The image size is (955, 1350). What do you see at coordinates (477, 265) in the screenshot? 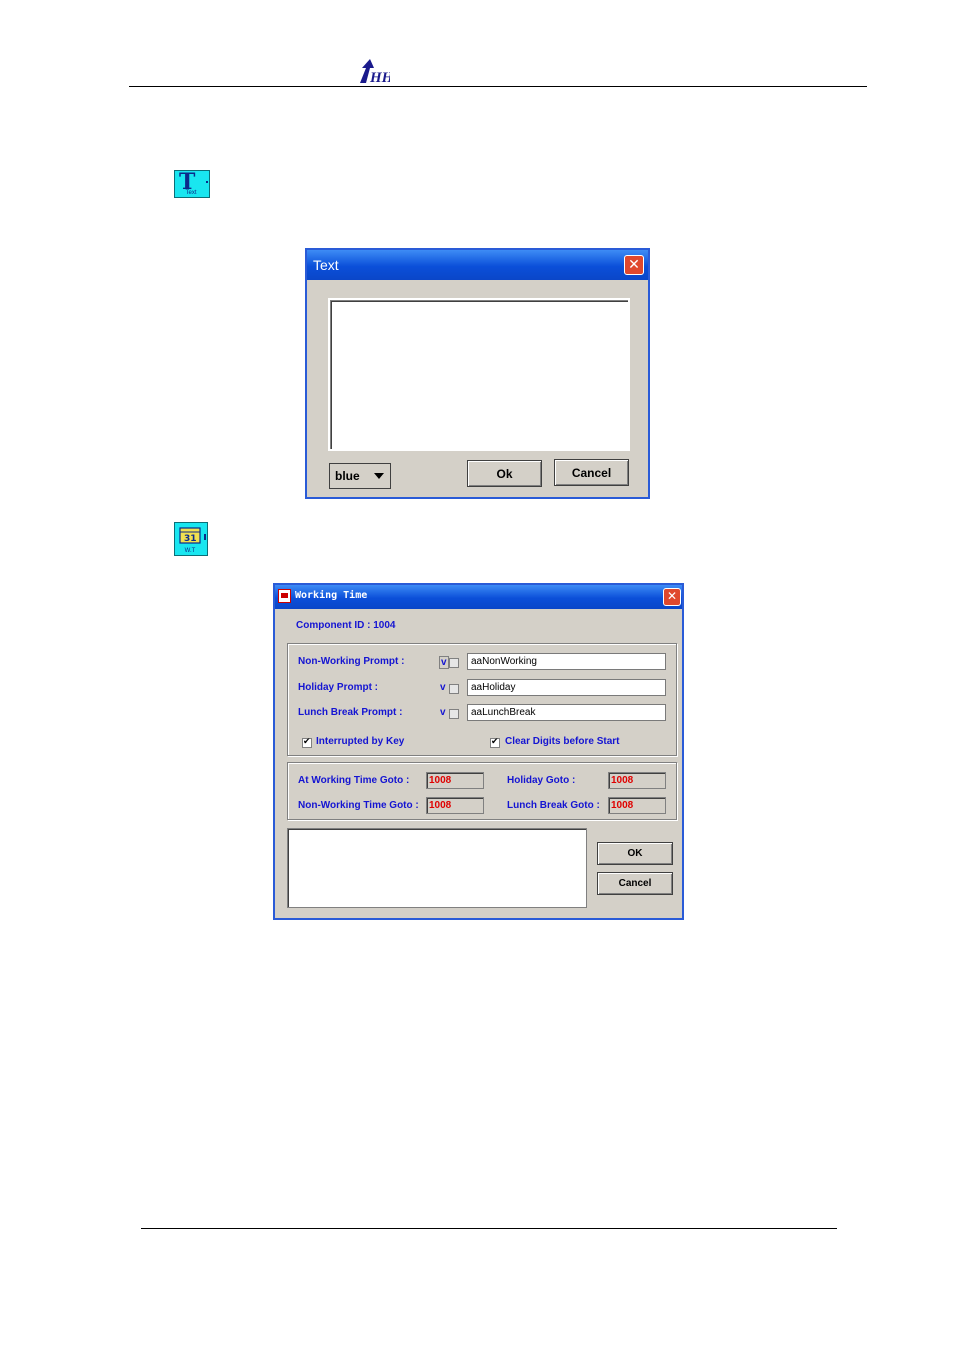
I see `text-dialog-titlebar: Text ✕` at bounding box center [477, 265].